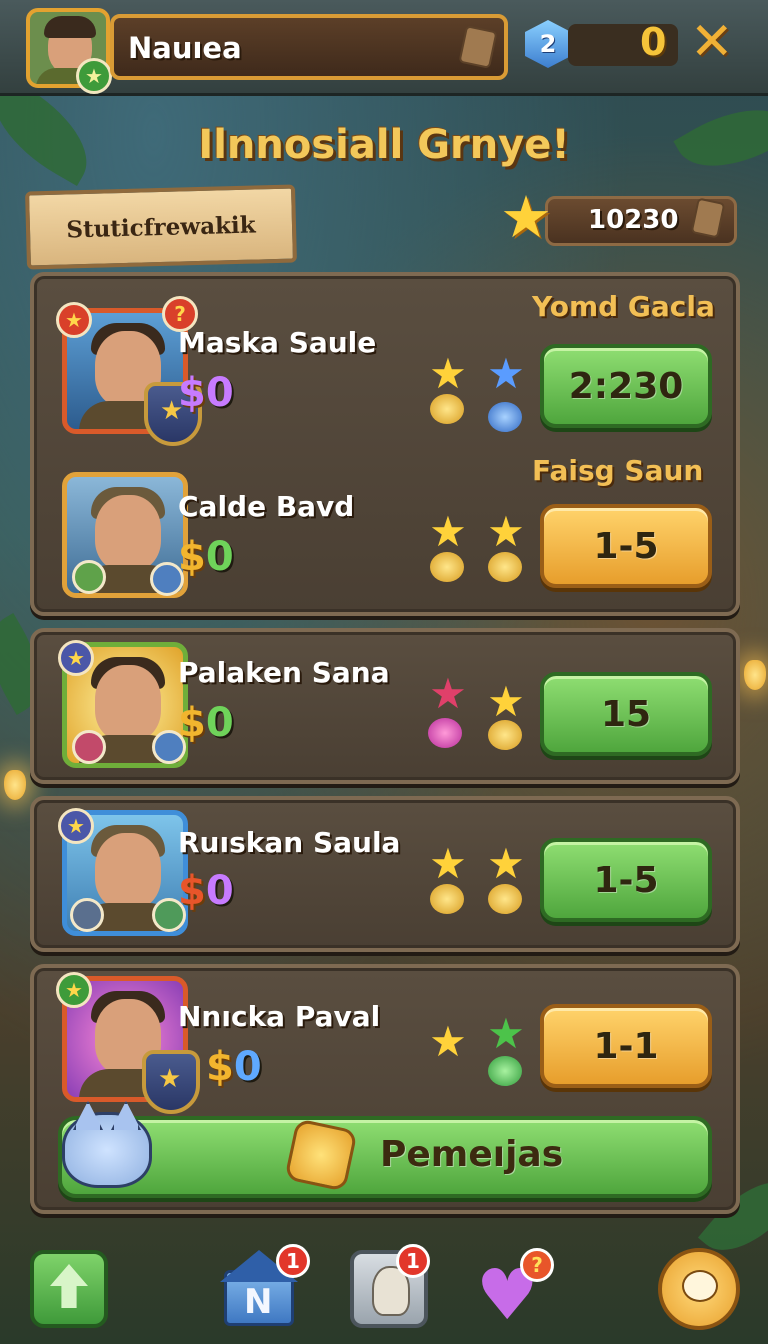 This screenshot has width=768, height=1344. I want to click on category-sign: Stuticfrewakik, so click(161, 227).